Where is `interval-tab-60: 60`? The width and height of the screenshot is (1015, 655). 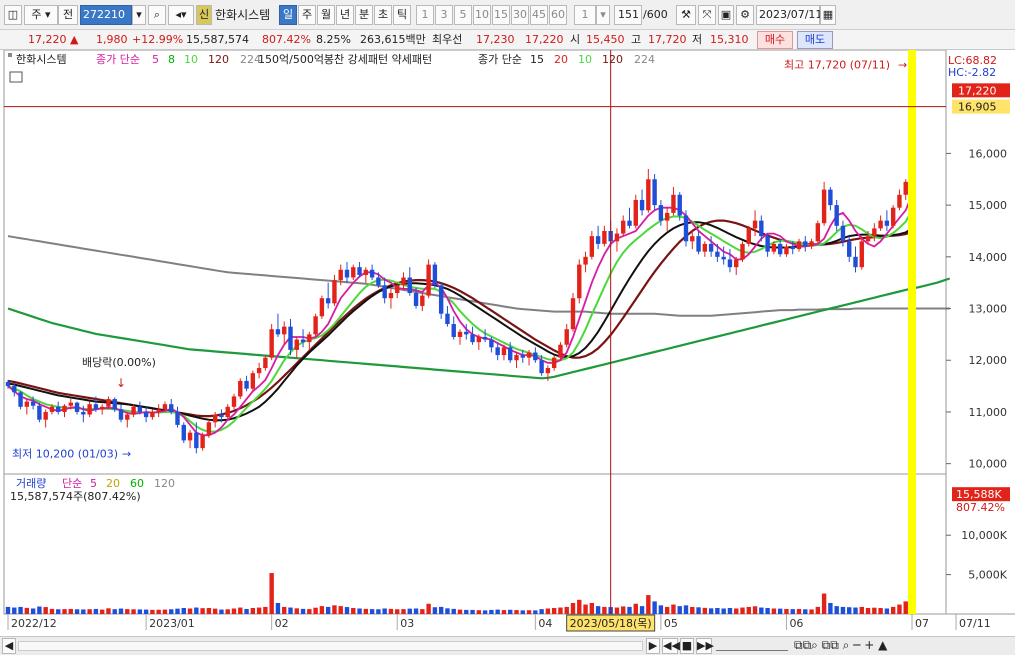 interval-tab-60: 60 is located at coordinates (558, 15).